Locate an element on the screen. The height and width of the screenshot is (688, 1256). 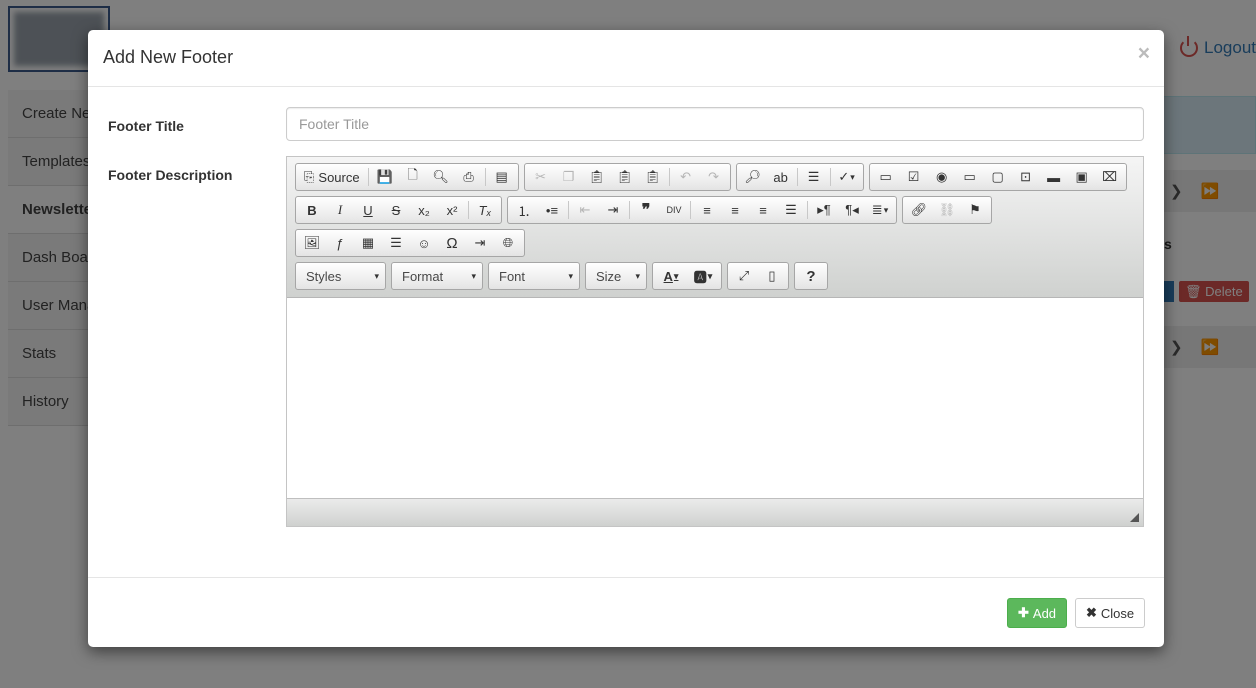
templates-icon: ▤ is located at coordinates (502, 177).